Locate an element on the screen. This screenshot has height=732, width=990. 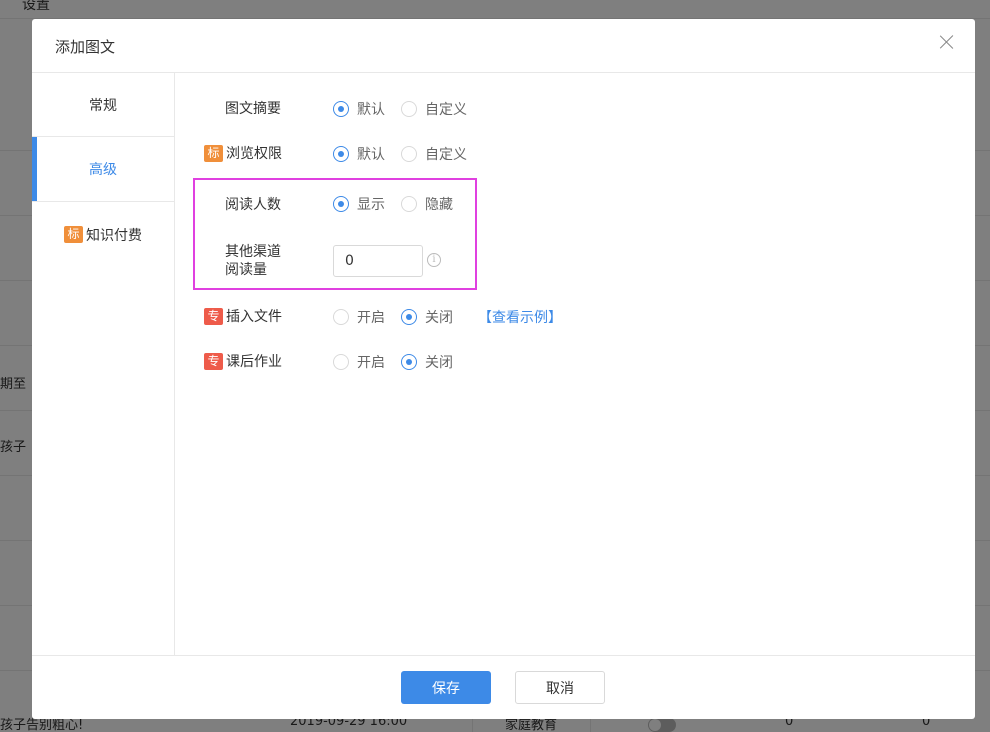
save-button: 保存 is located at coordinates (446, 687).